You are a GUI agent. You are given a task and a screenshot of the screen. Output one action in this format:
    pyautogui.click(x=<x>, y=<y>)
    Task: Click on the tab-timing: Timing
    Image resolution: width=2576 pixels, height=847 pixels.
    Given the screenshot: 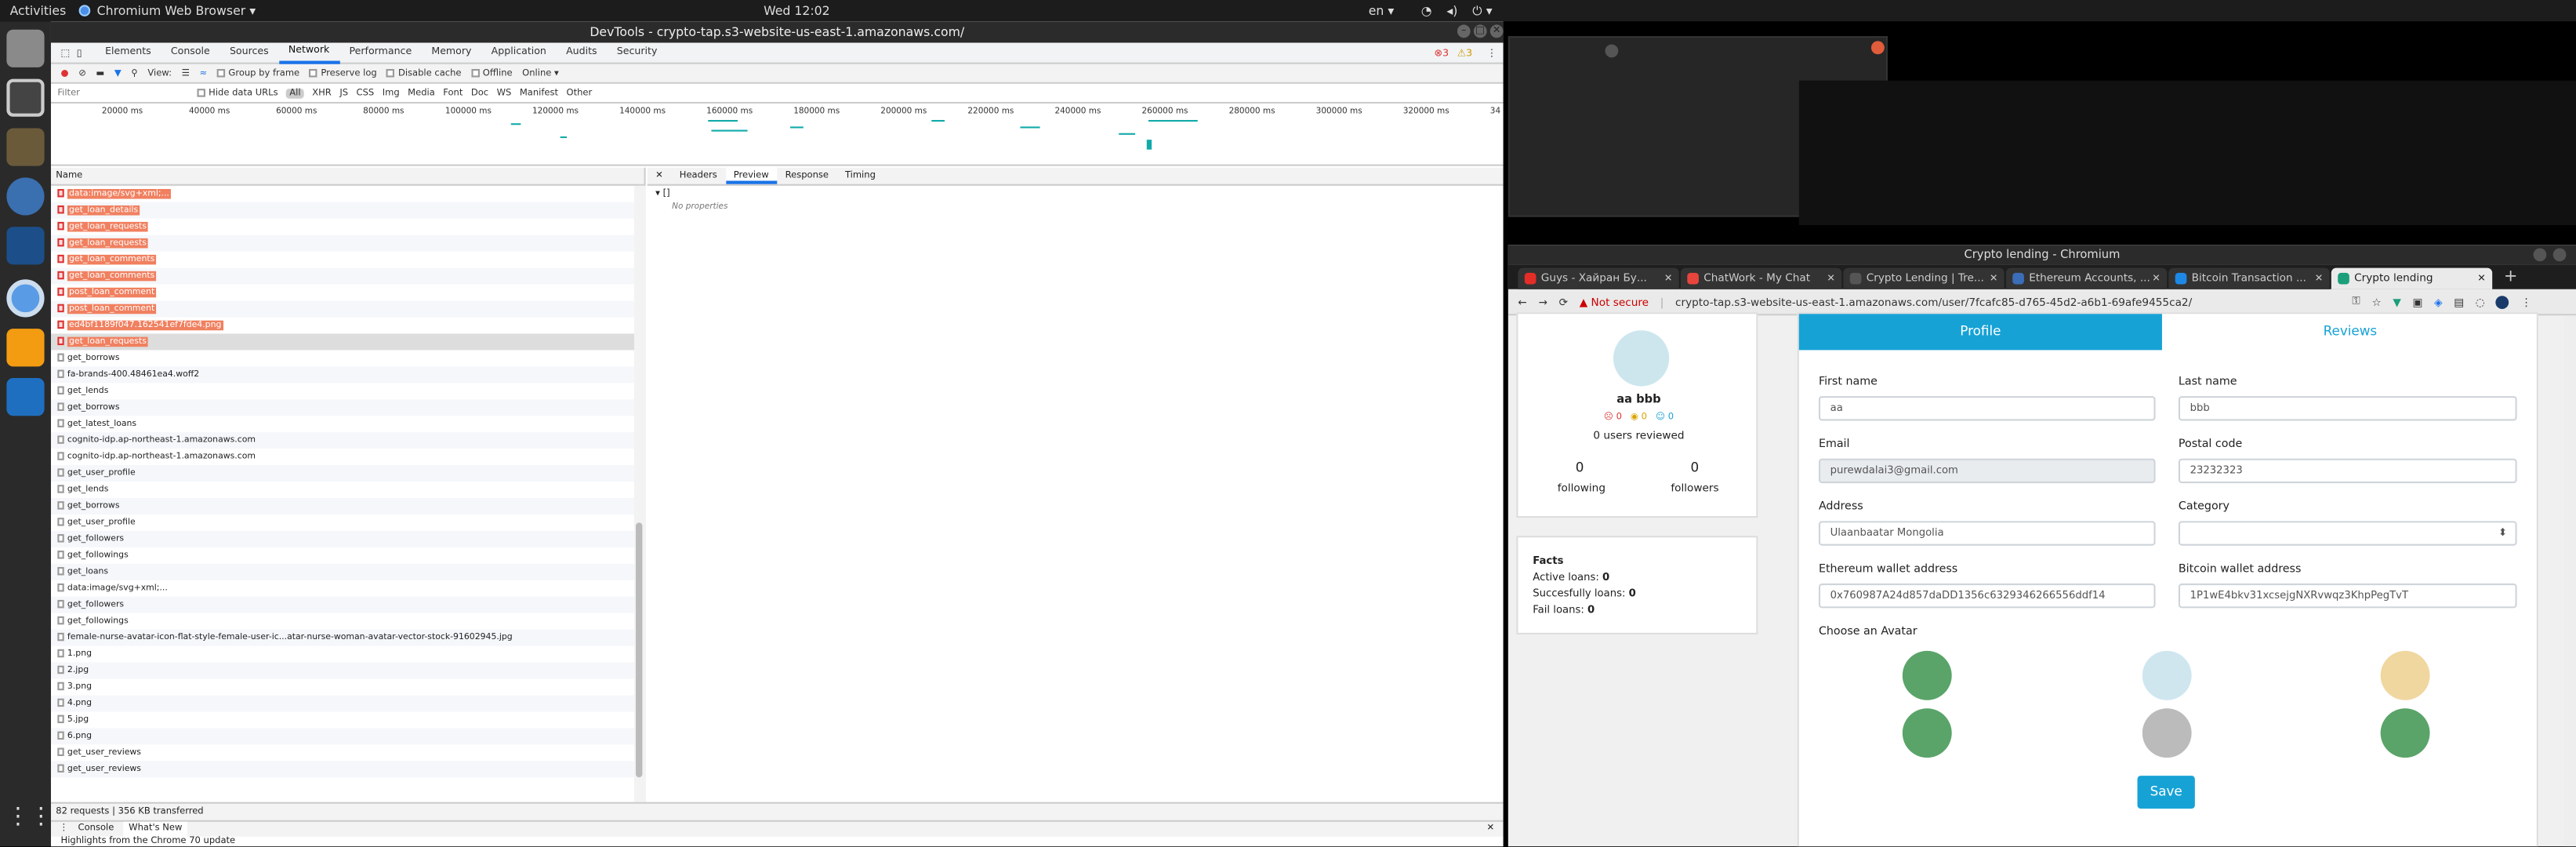 What is the action you would take?
    pyautogui.click(x=860, y=176)
    